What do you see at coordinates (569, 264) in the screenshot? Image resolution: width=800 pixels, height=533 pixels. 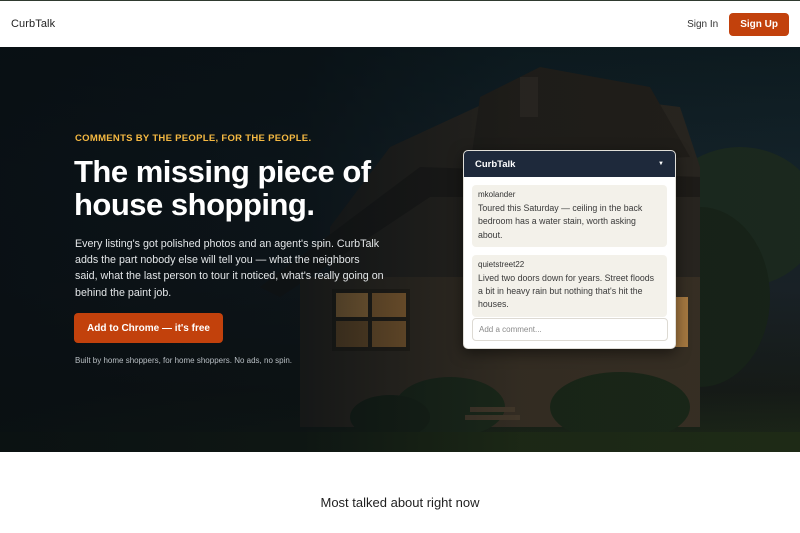 I see `comment-username: quietstreet22` at bounding box center [569, 264].